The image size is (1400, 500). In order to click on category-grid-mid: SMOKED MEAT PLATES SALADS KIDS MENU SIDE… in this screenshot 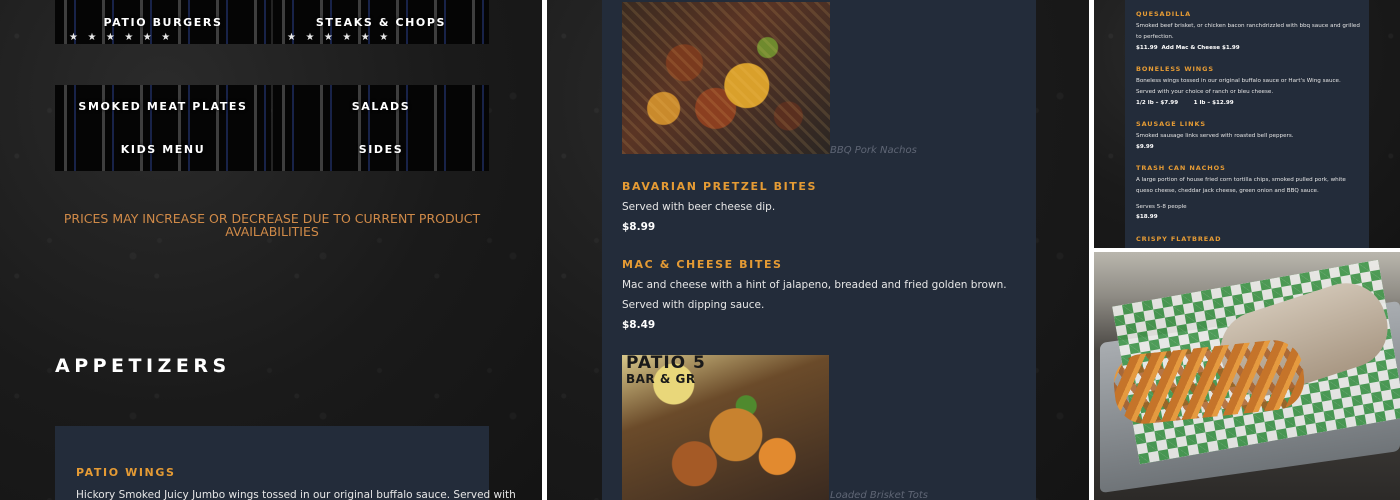, I will do `click(272, 128)`.